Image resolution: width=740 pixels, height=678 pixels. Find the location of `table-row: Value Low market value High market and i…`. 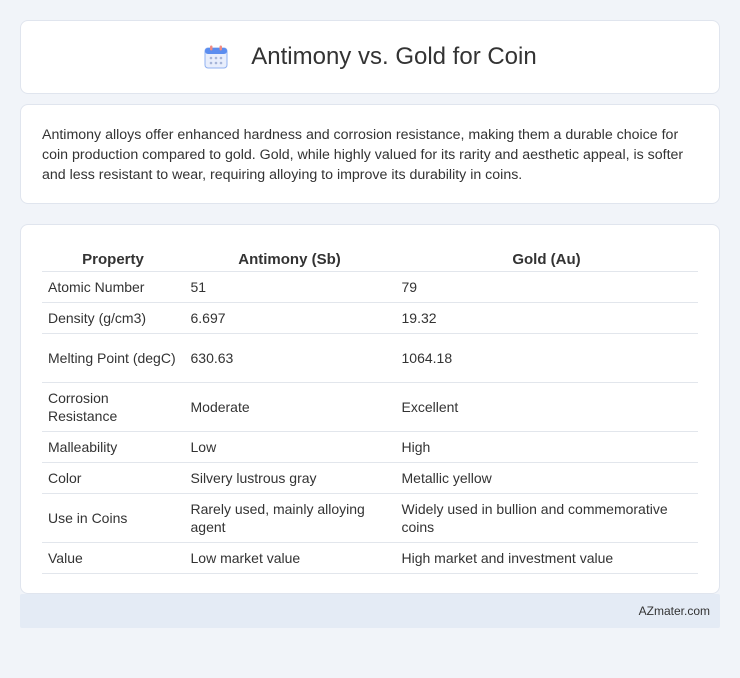

table-row: Value Low market value High market and i… is located at coordinates (370, 558).